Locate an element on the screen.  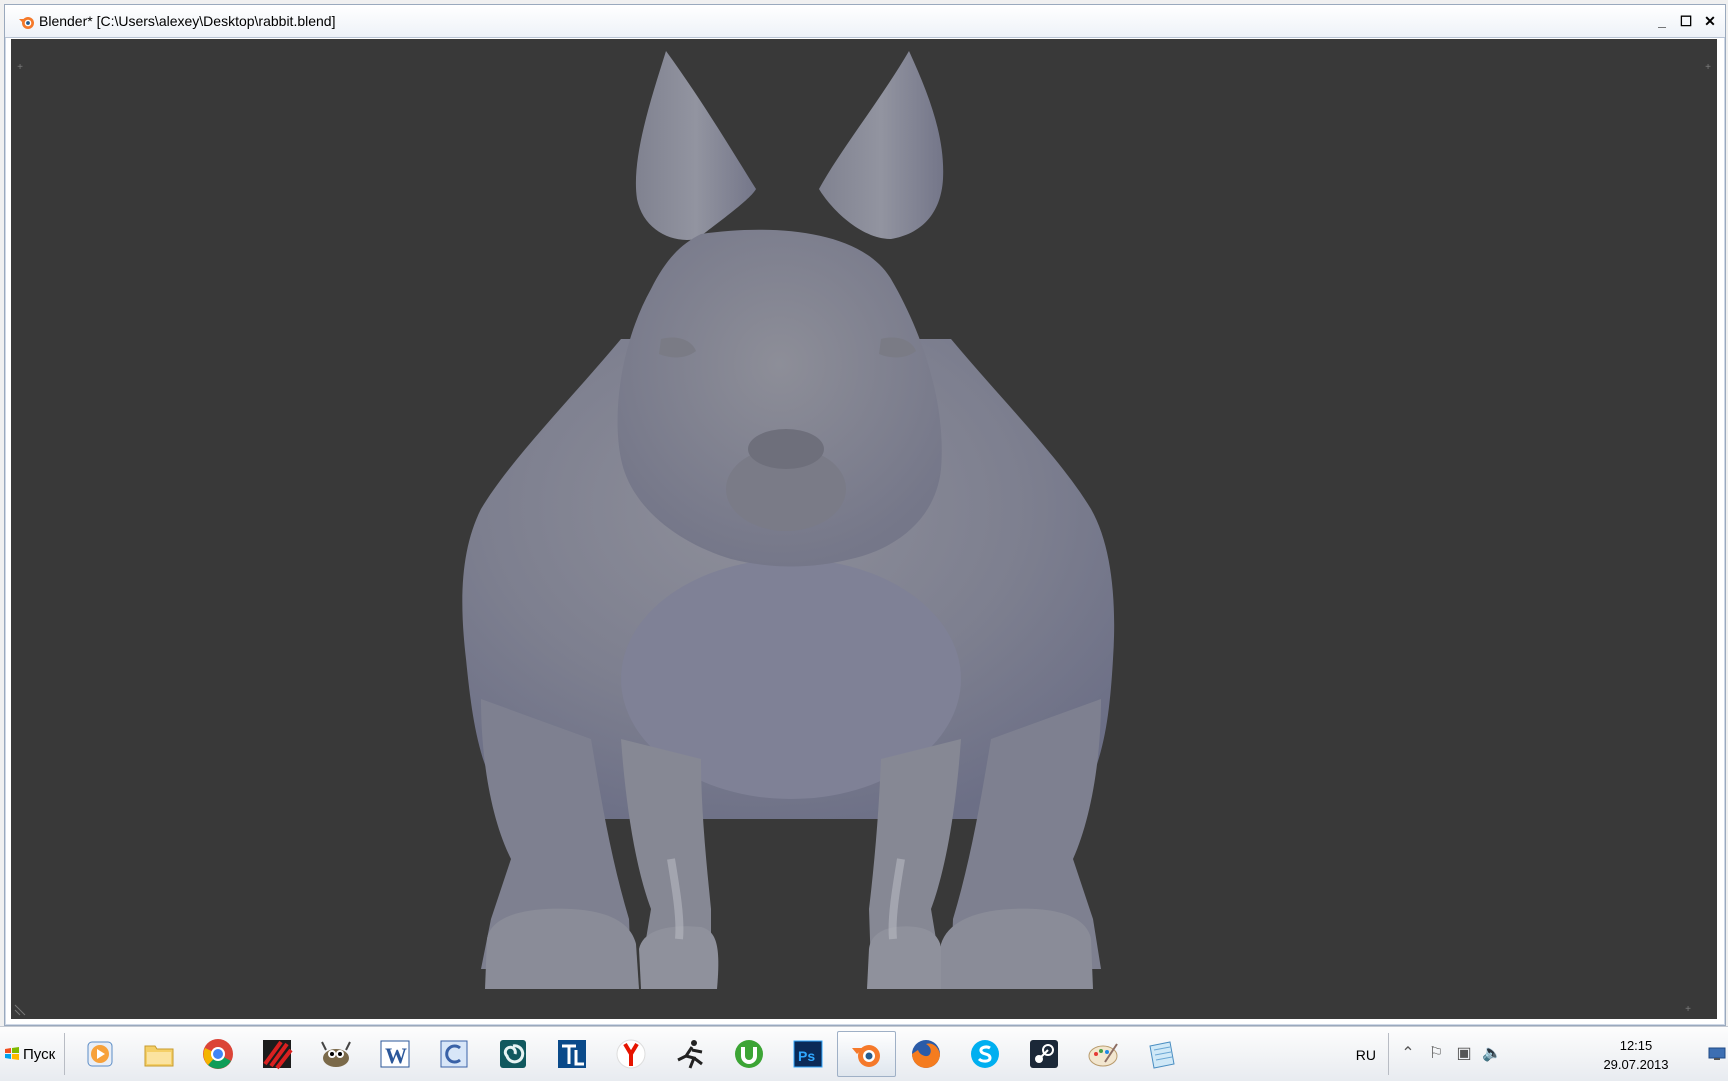
taskbar-divider is located at coordinates (64, 1054).